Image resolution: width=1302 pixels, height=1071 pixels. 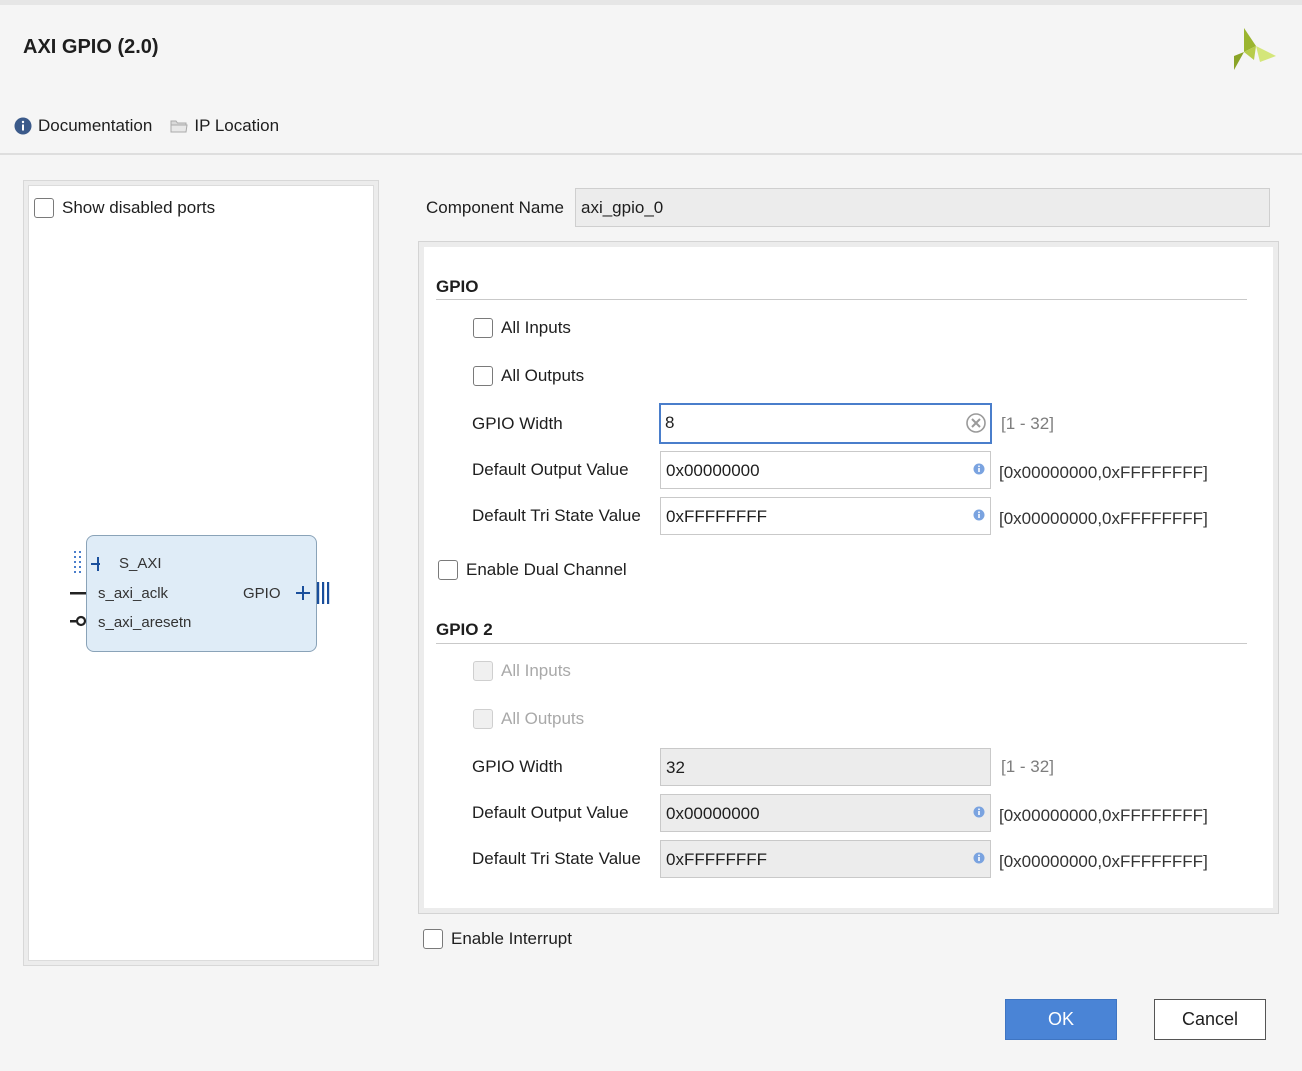 What do you see at coordinates (78, 621) in the screenshot?
I see `reset-pin-icon` at bounding box center [78, 621].